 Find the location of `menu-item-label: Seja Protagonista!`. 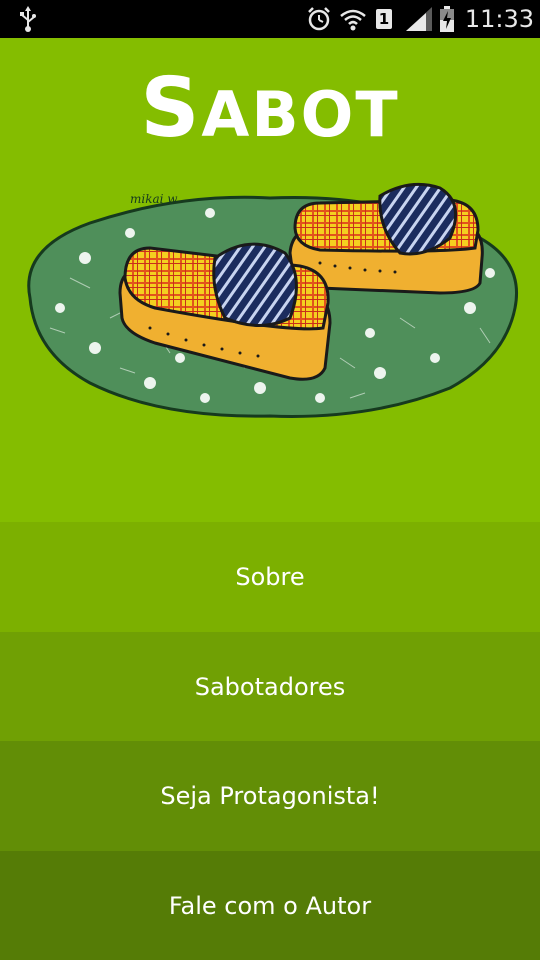

menu-item-label: Seja Protagonista! is located at coordinates (270, 796).